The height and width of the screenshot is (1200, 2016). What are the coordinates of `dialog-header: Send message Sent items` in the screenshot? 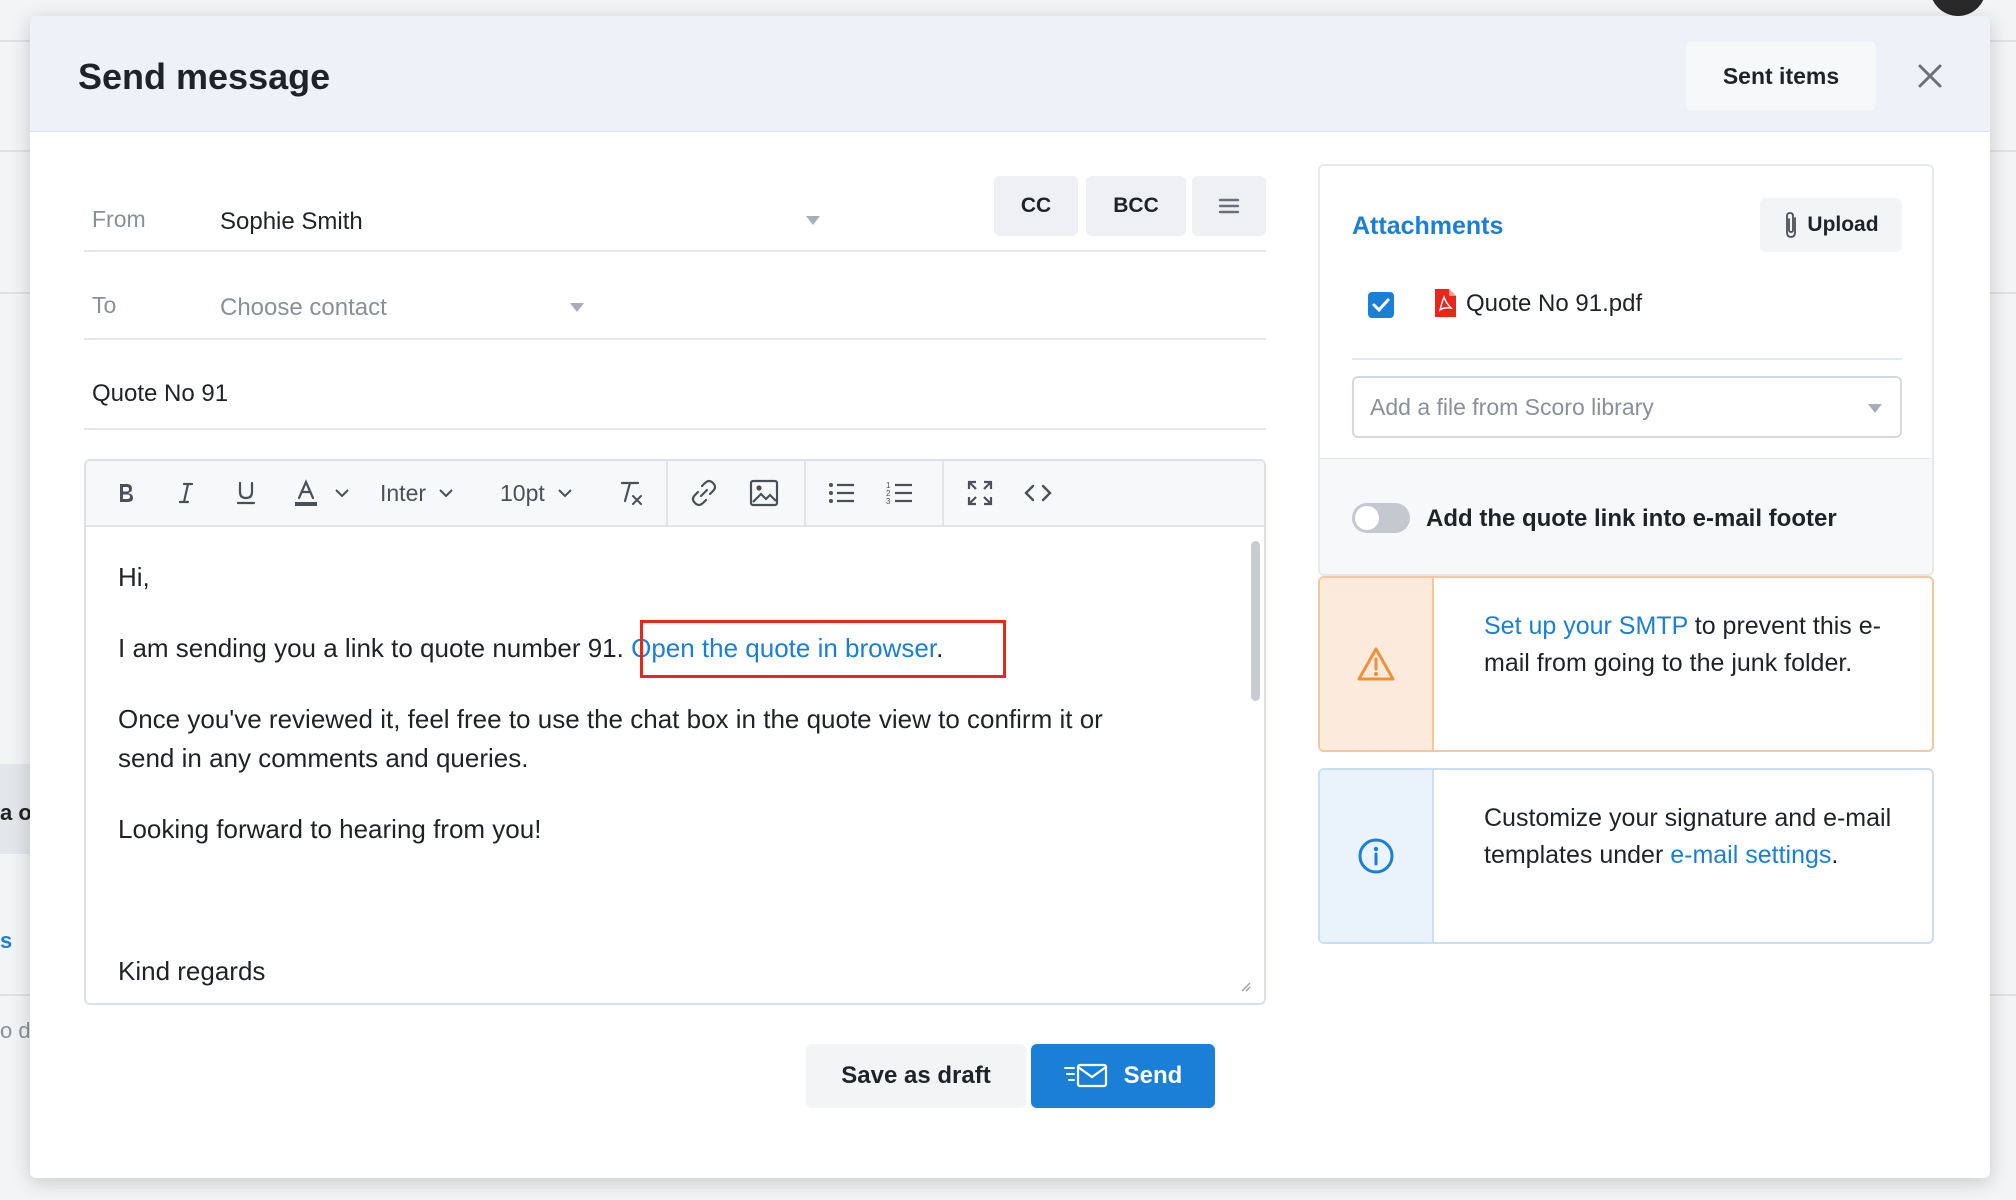 It's located at (1010, 74).